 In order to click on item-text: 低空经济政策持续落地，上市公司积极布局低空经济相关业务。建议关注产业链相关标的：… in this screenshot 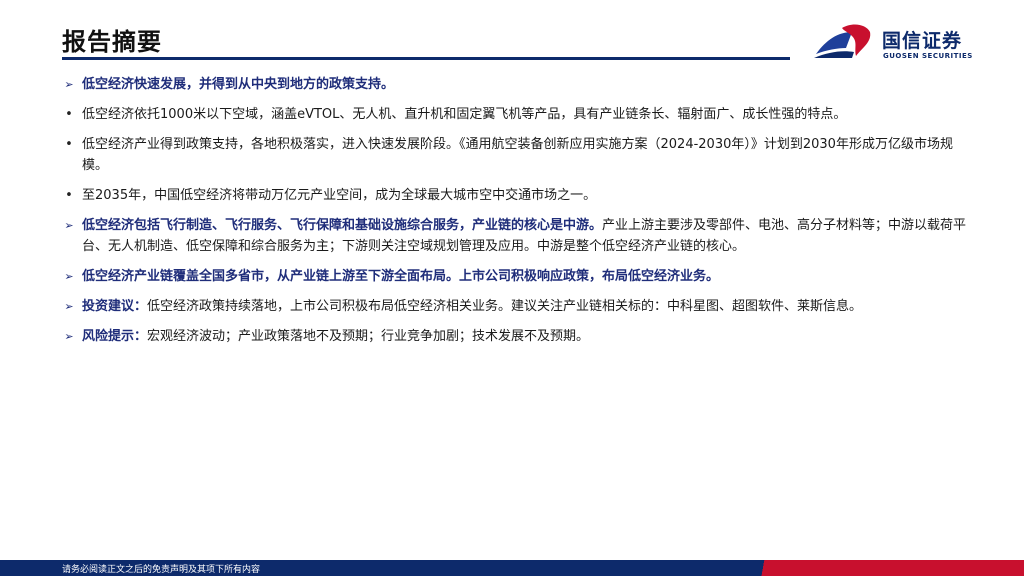, I will do `click(505, 306)`.